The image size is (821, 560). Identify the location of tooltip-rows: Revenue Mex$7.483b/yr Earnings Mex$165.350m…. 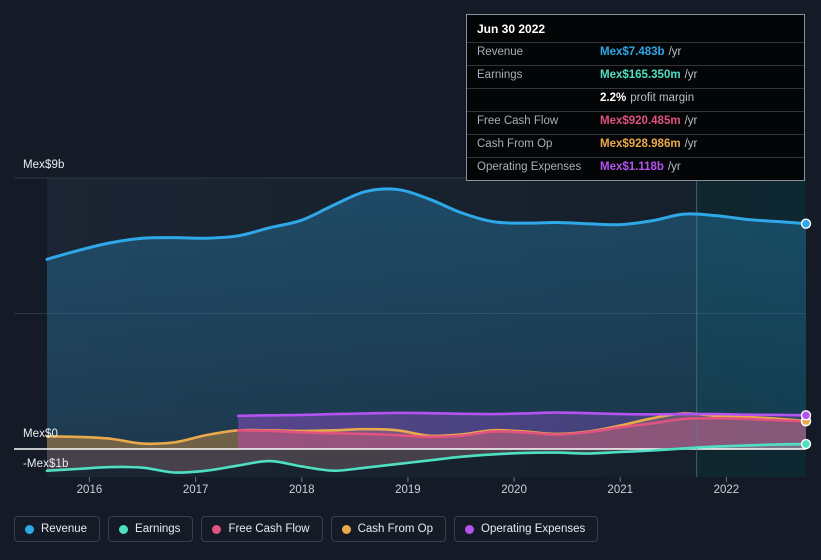
(635, 111).